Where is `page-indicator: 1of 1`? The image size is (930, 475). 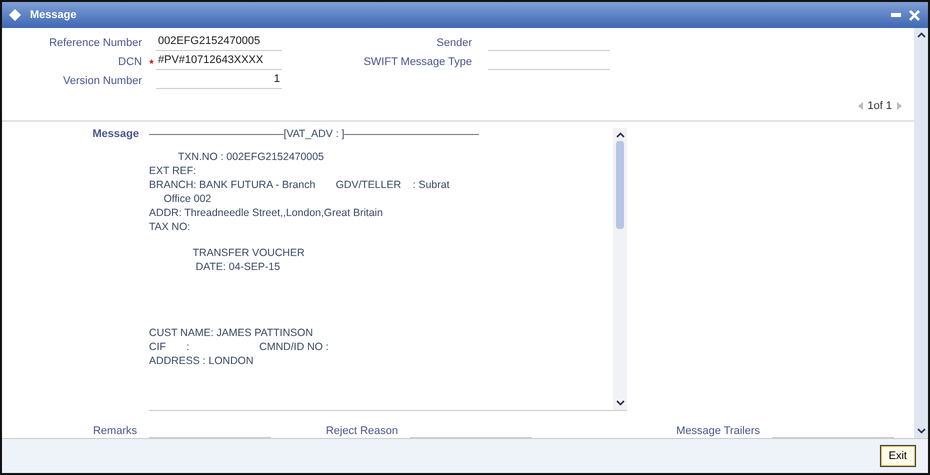
page-indicator: 1of 1 is located at coordinates (880, 106).